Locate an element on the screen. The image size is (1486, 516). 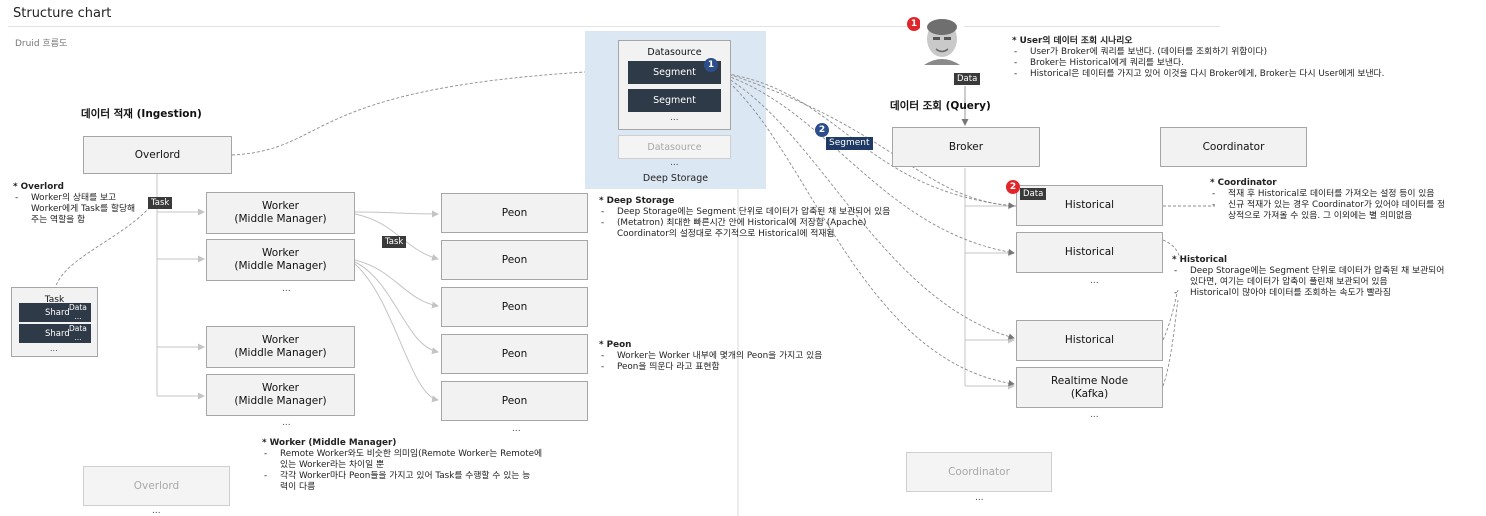
user-data-tag: Data is located at coordinates (967, 79).